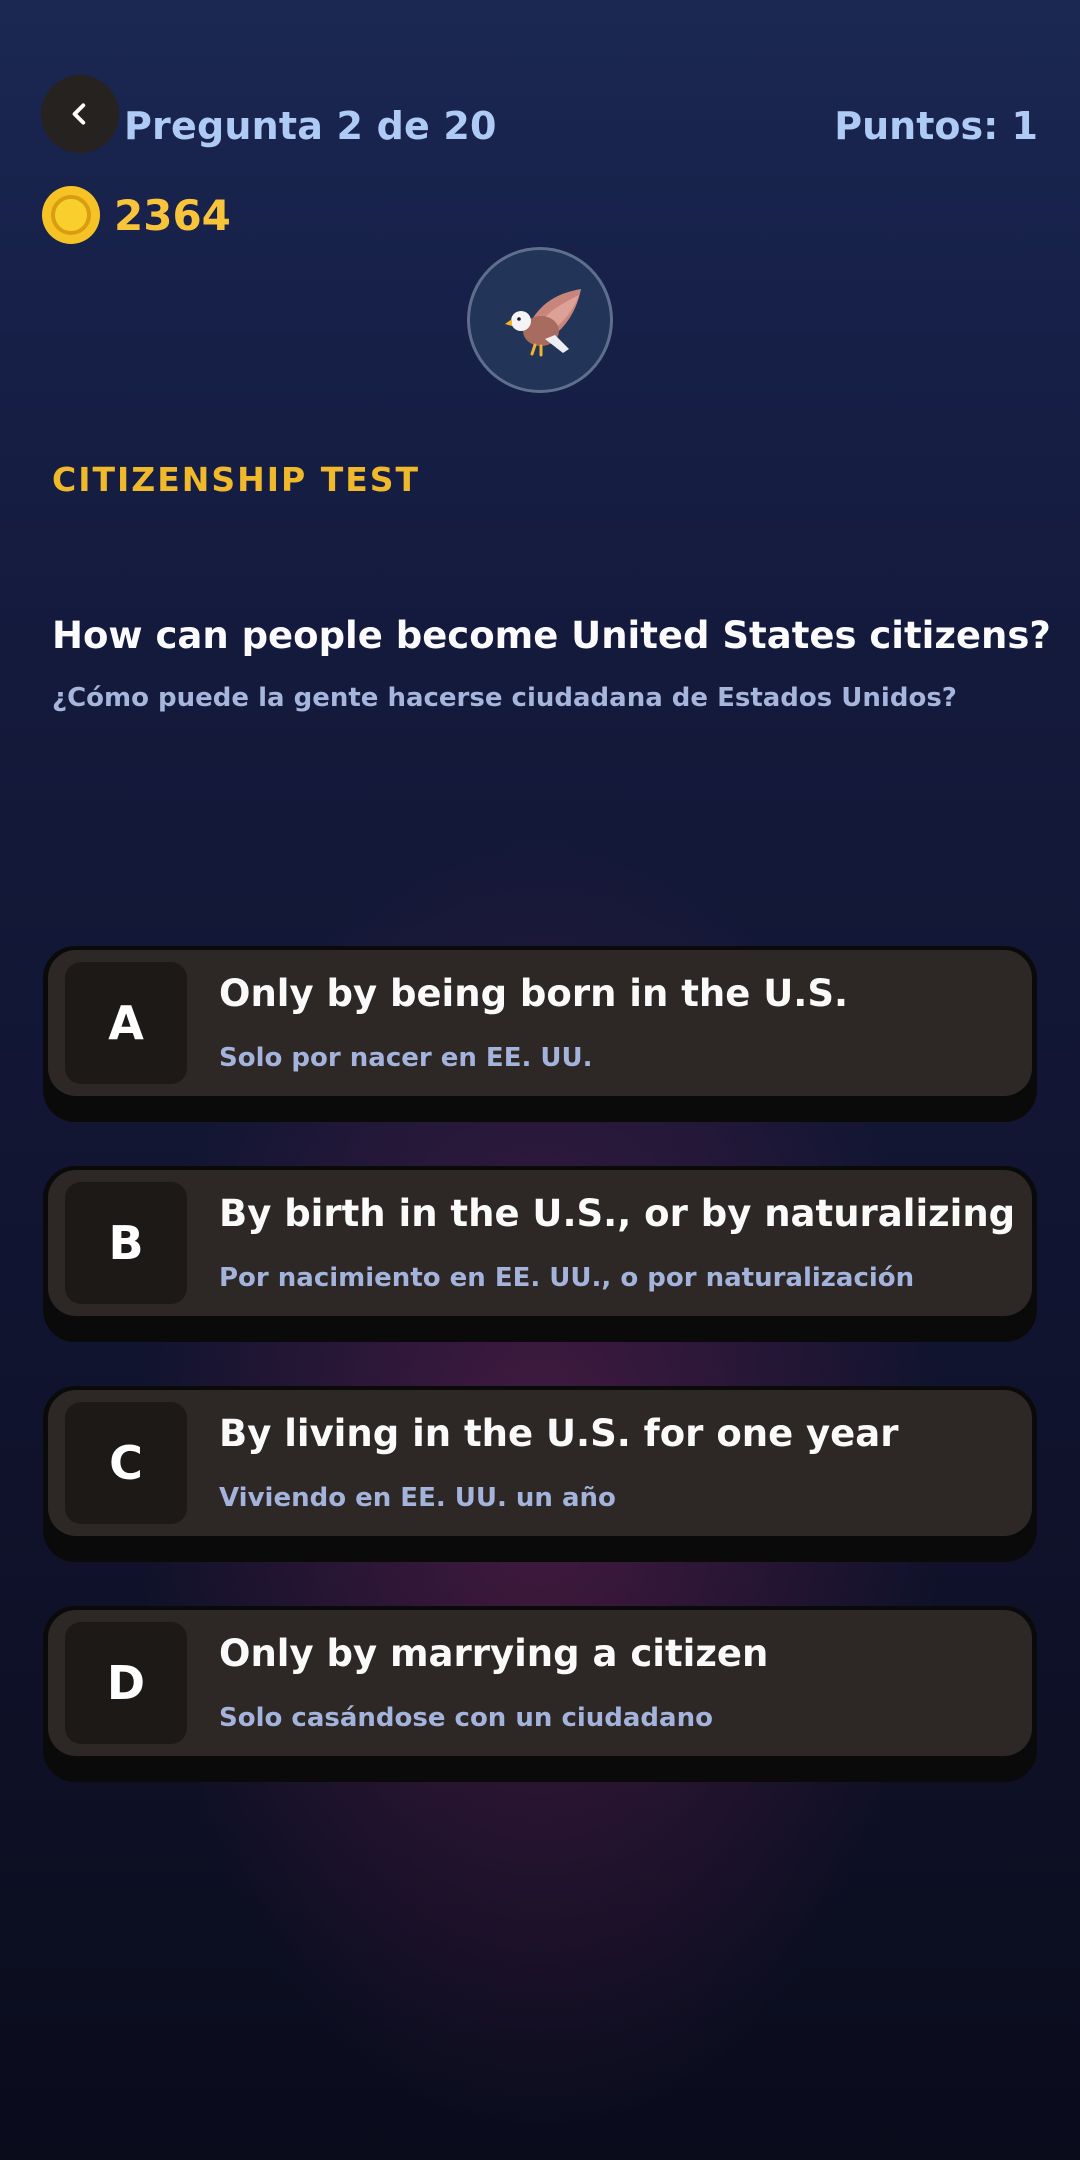 This screenshot has height=2160, width=1080. Describe the element at coordinates (936, 126) in the screenshot. I see `points-counter: Puntos: 1` at that location.